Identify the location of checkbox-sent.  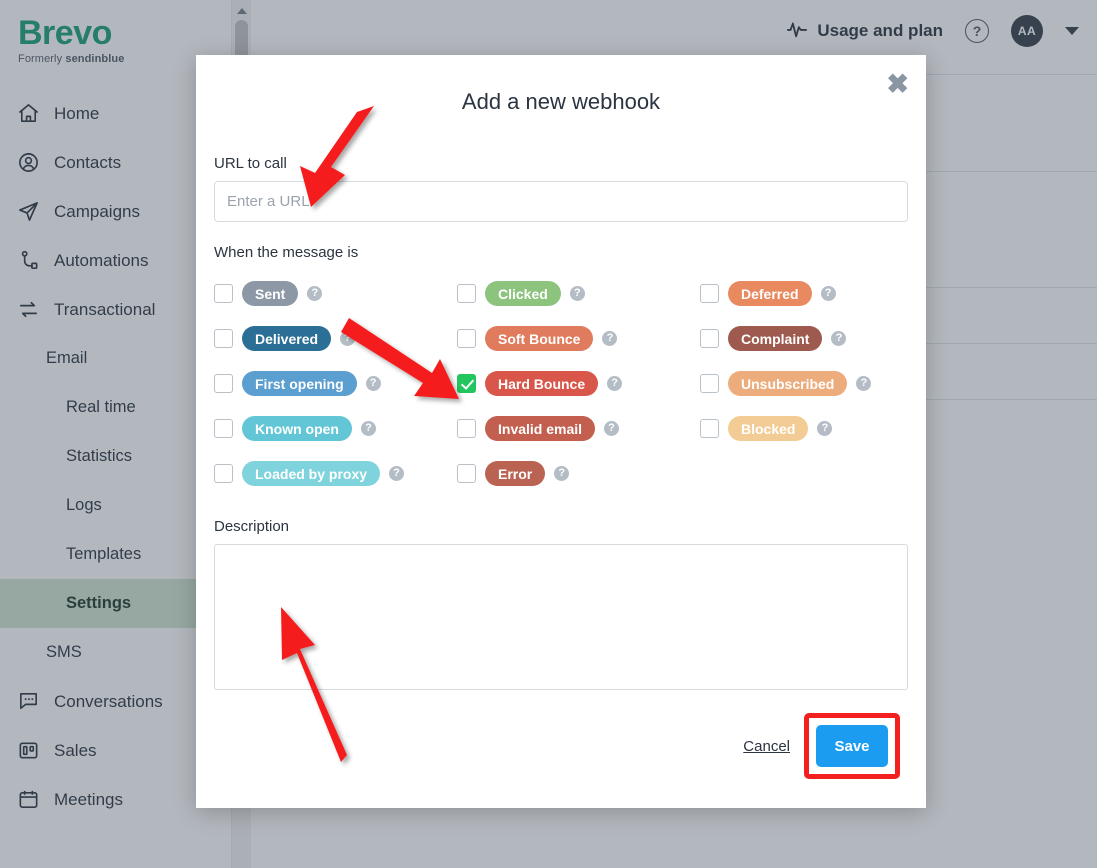
(223, 293).